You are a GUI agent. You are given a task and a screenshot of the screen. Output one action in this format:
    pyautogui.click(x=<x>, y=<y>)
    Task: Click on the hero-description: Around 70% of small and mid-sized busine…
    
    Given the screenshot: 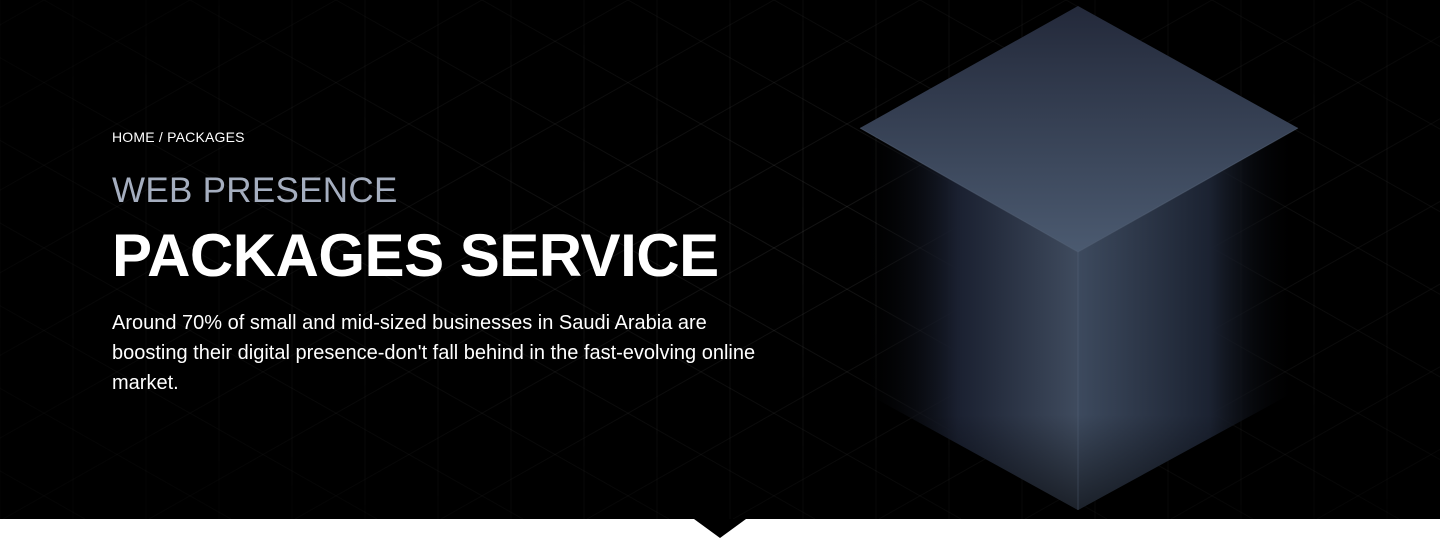 What is the action you would take?
    pyautogui.click(x=434, y=353)
    